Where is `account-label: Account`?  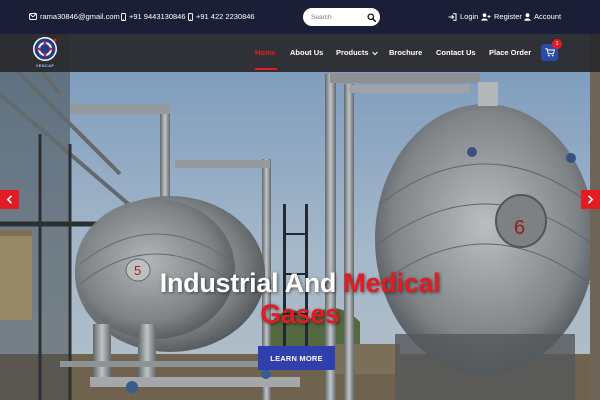
account-label: Account is located at coordinates (548, 16).